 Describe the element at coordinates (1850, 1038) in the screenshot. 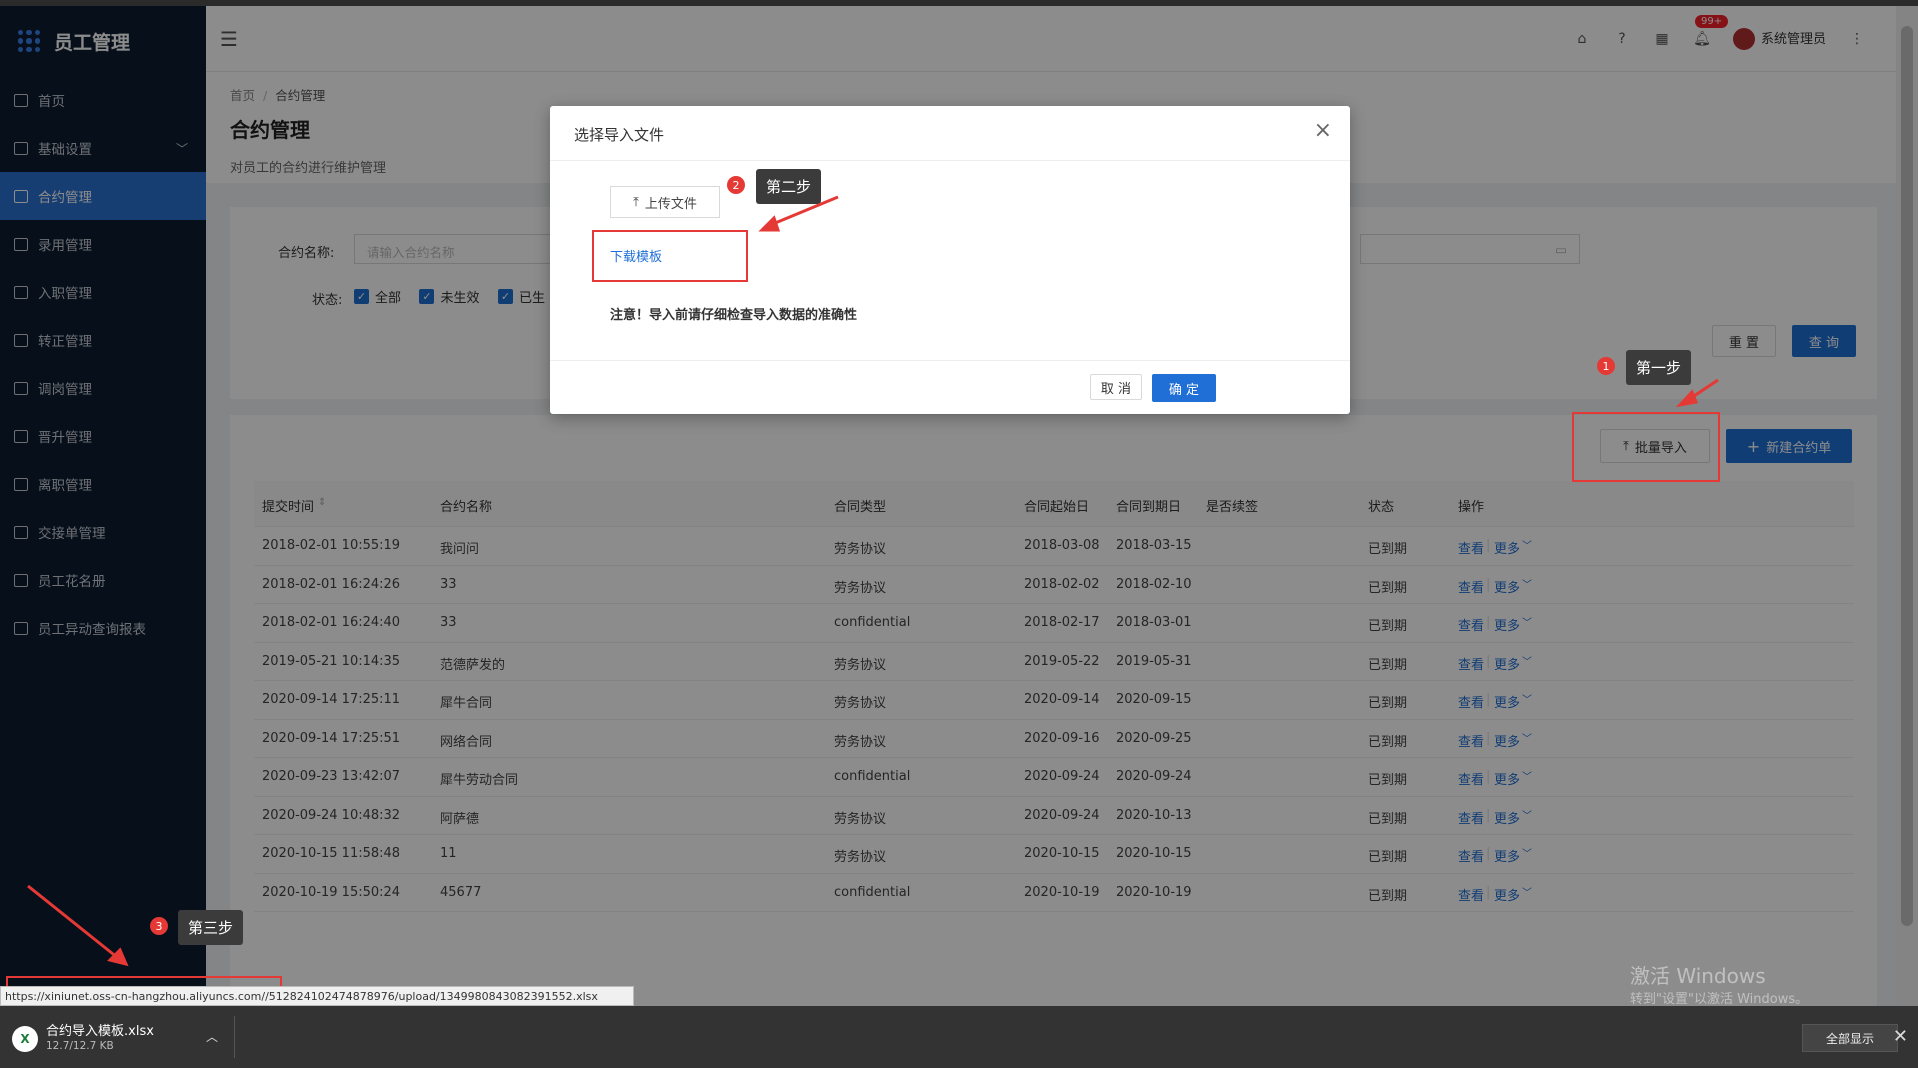

I see `show-all-button: 全部显示` at that location.